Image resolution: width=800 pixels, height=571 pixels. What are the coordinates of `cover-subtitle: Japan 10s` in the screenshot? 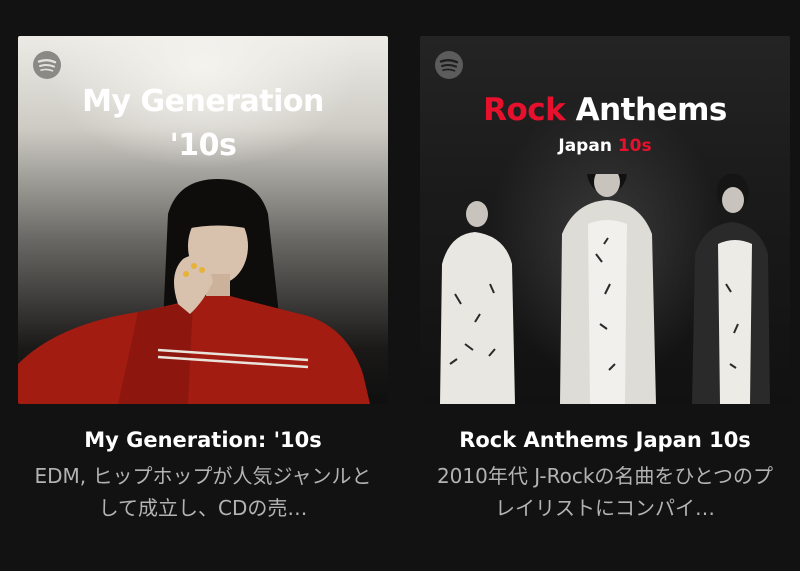 It's located at (605, 146).